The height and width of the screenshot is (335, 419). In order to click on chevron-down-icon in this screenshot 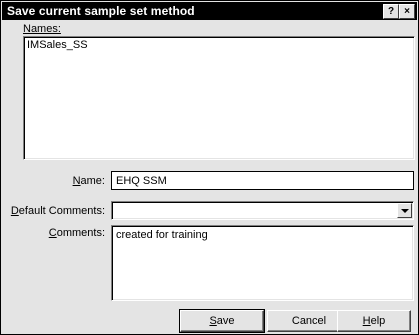, I will do `click(405, 211)`.